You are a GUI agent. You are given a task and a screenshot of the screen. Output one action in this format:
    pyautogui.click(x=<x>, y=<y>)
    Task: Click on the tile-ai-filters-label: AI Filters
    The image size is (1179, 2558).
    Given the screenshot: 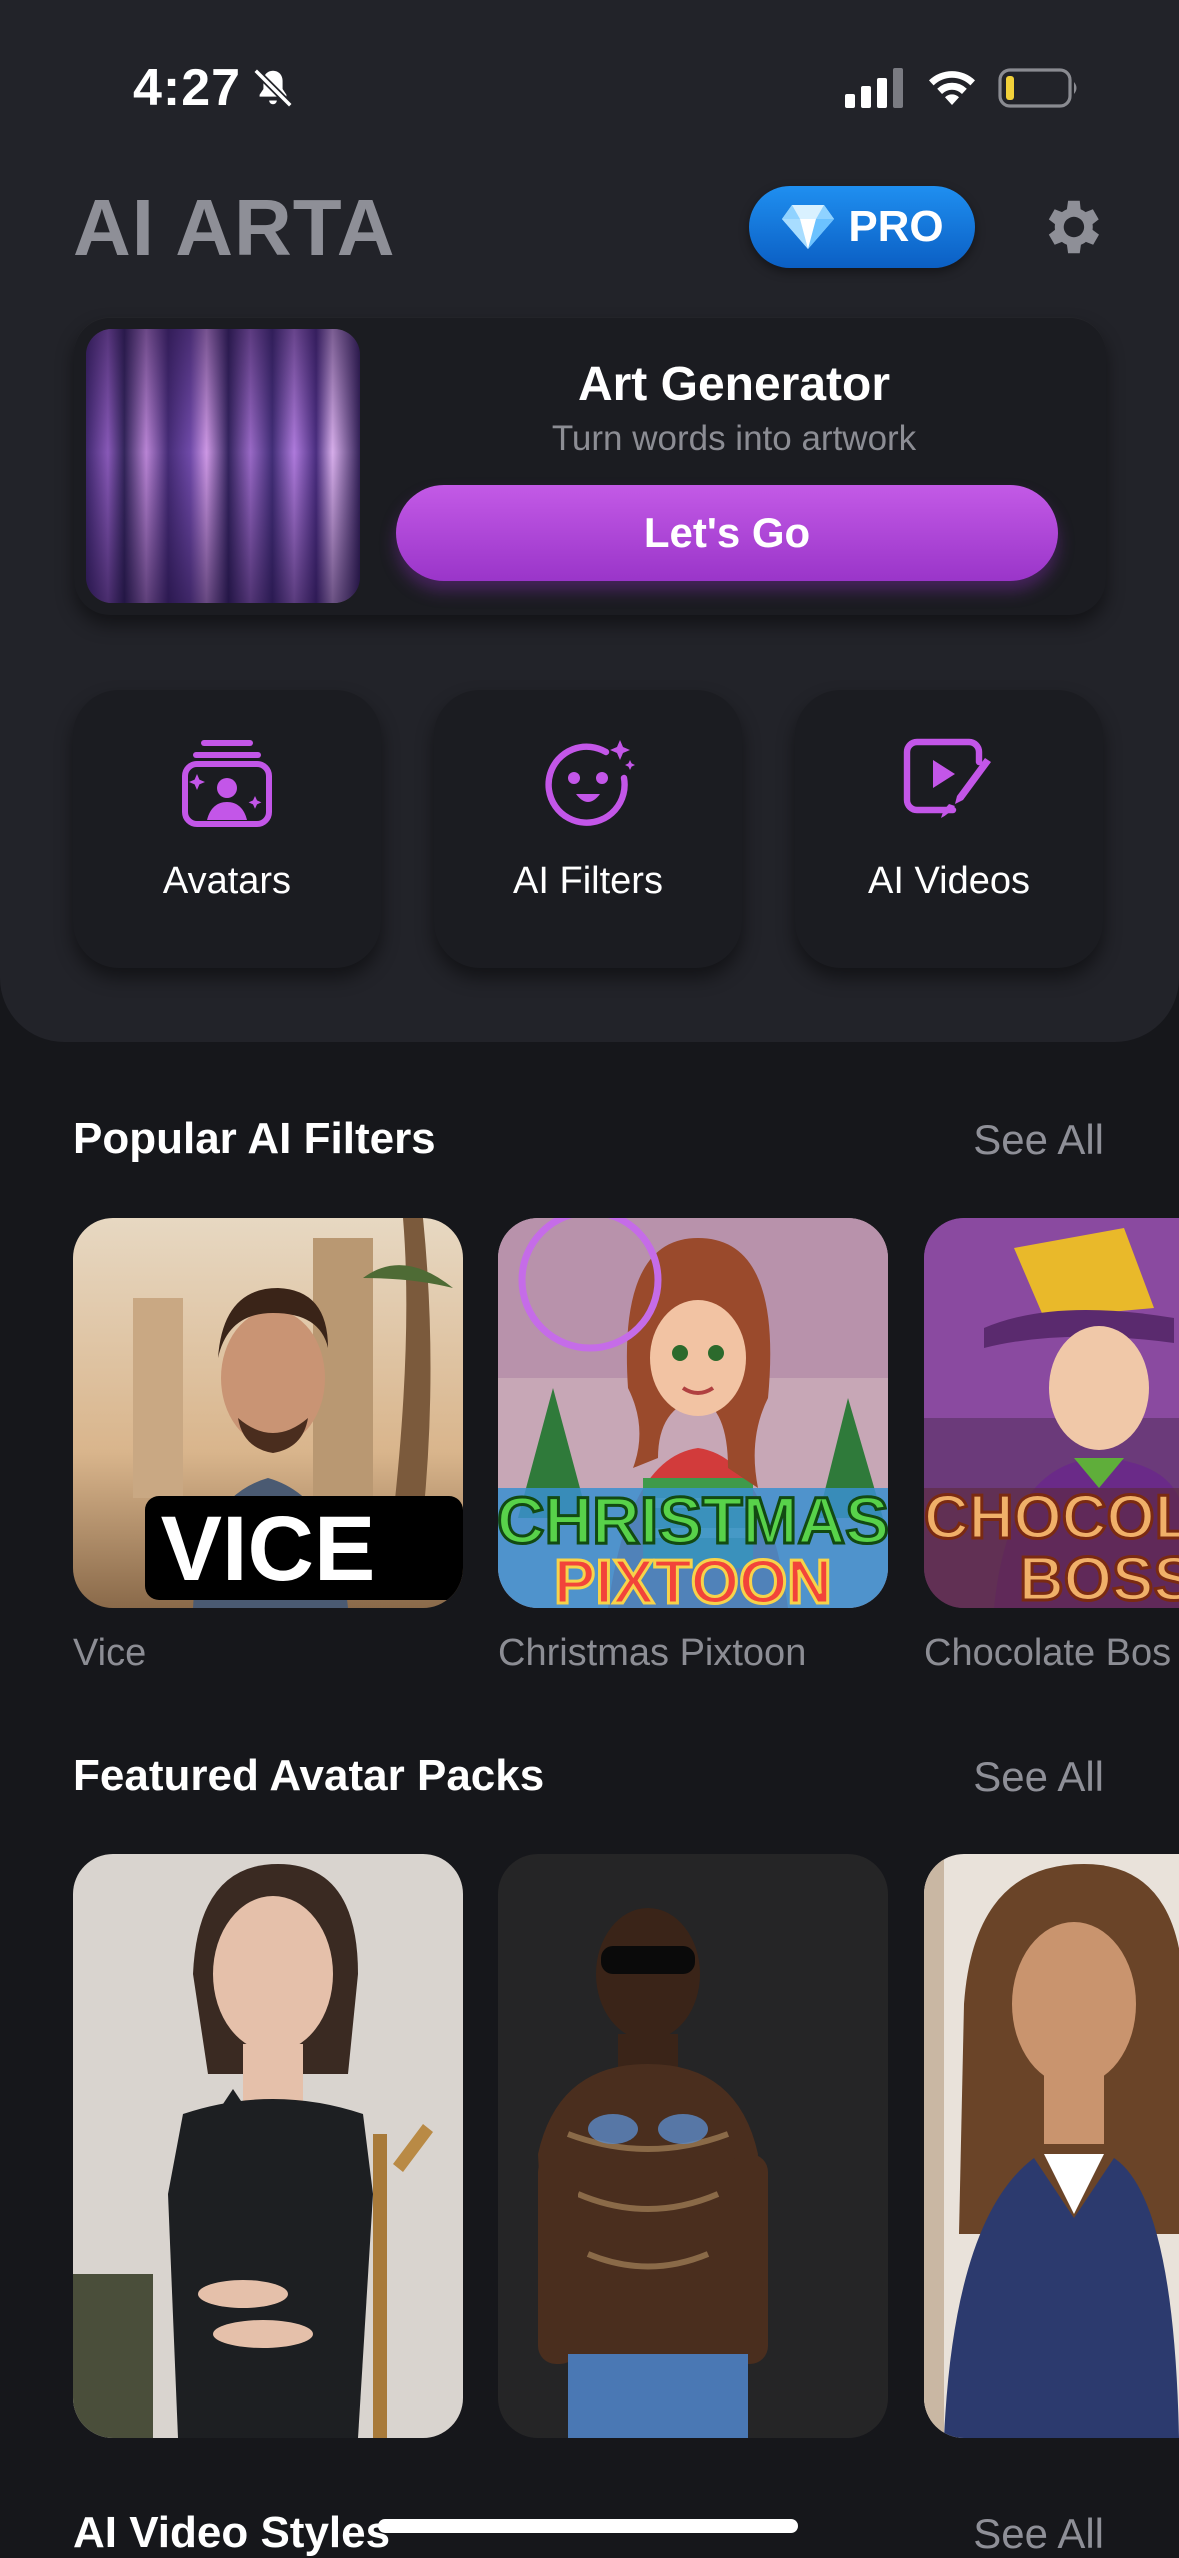 What is the action you would take?
    pyautogui.click(x=588, y=881)
    